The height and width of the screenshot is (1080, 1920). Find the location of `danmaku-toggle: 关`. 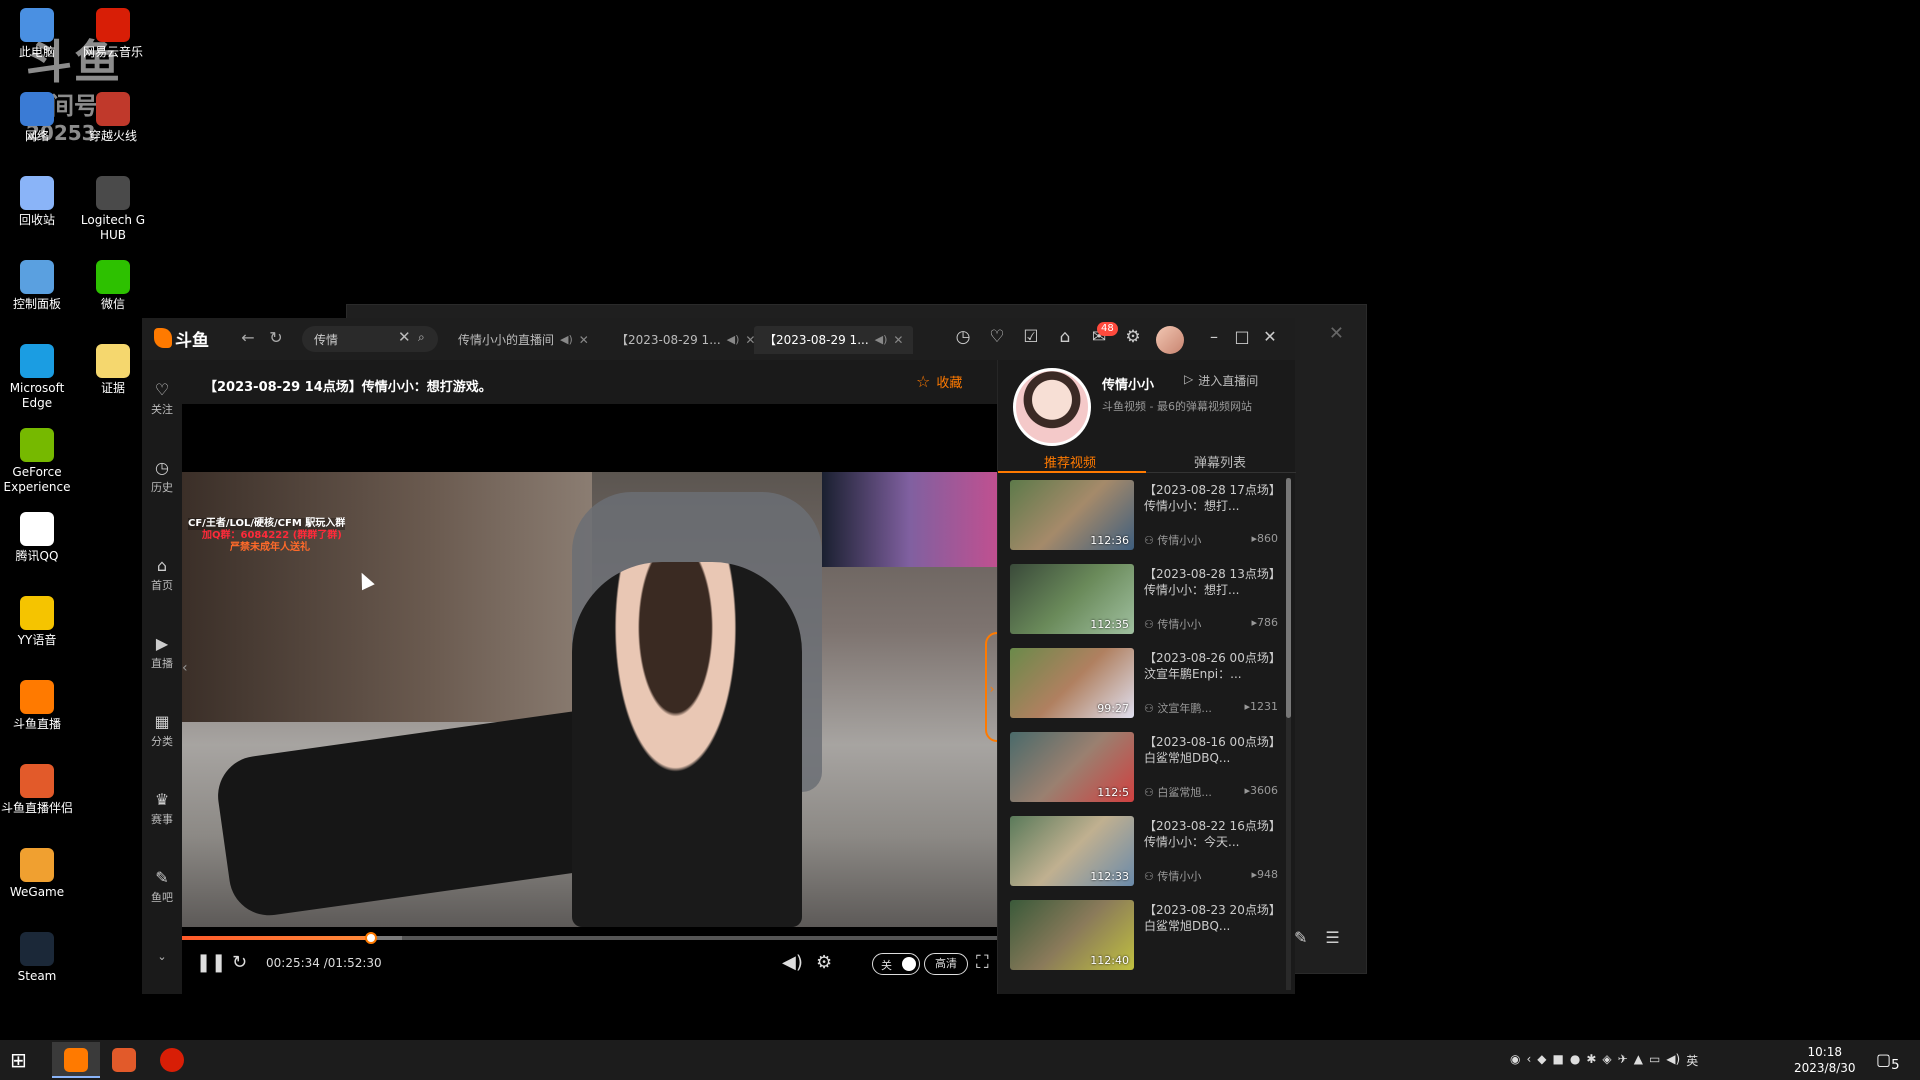

danmaku-toggle: 关 is located at coordinates (896, 964).